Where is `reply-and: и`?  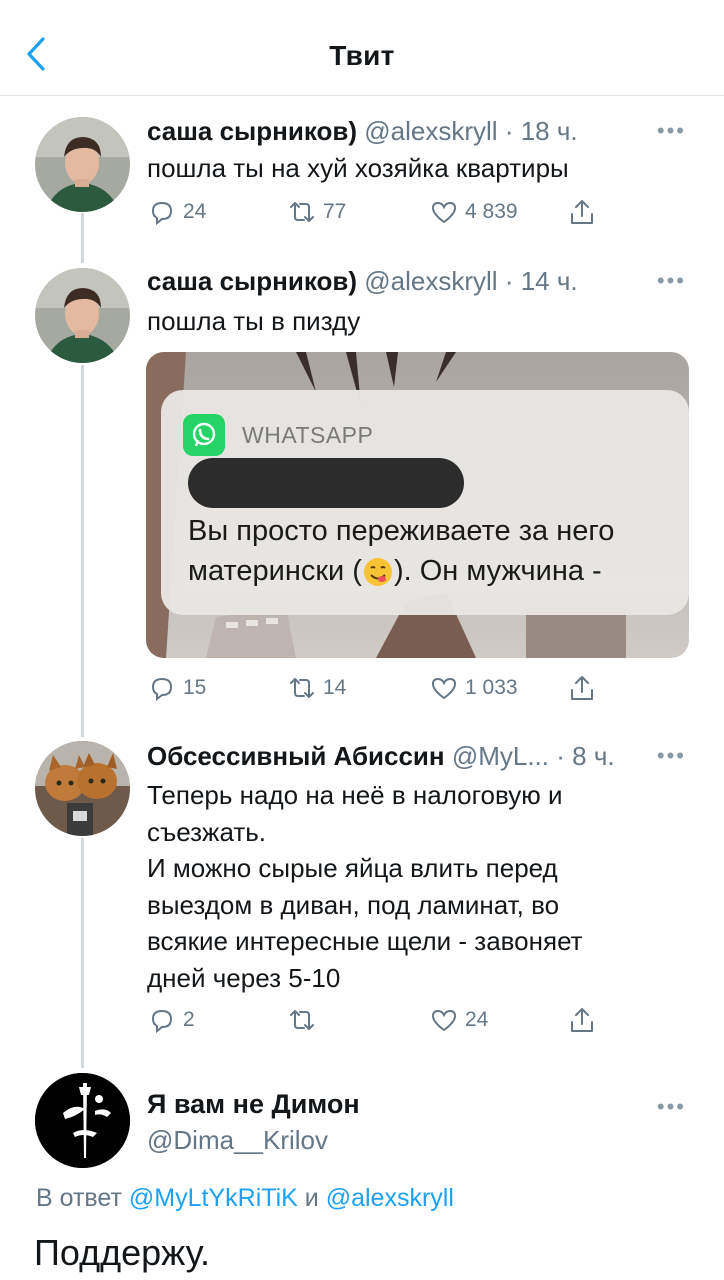
reply-and: и is located at coordinates (311, 1198).